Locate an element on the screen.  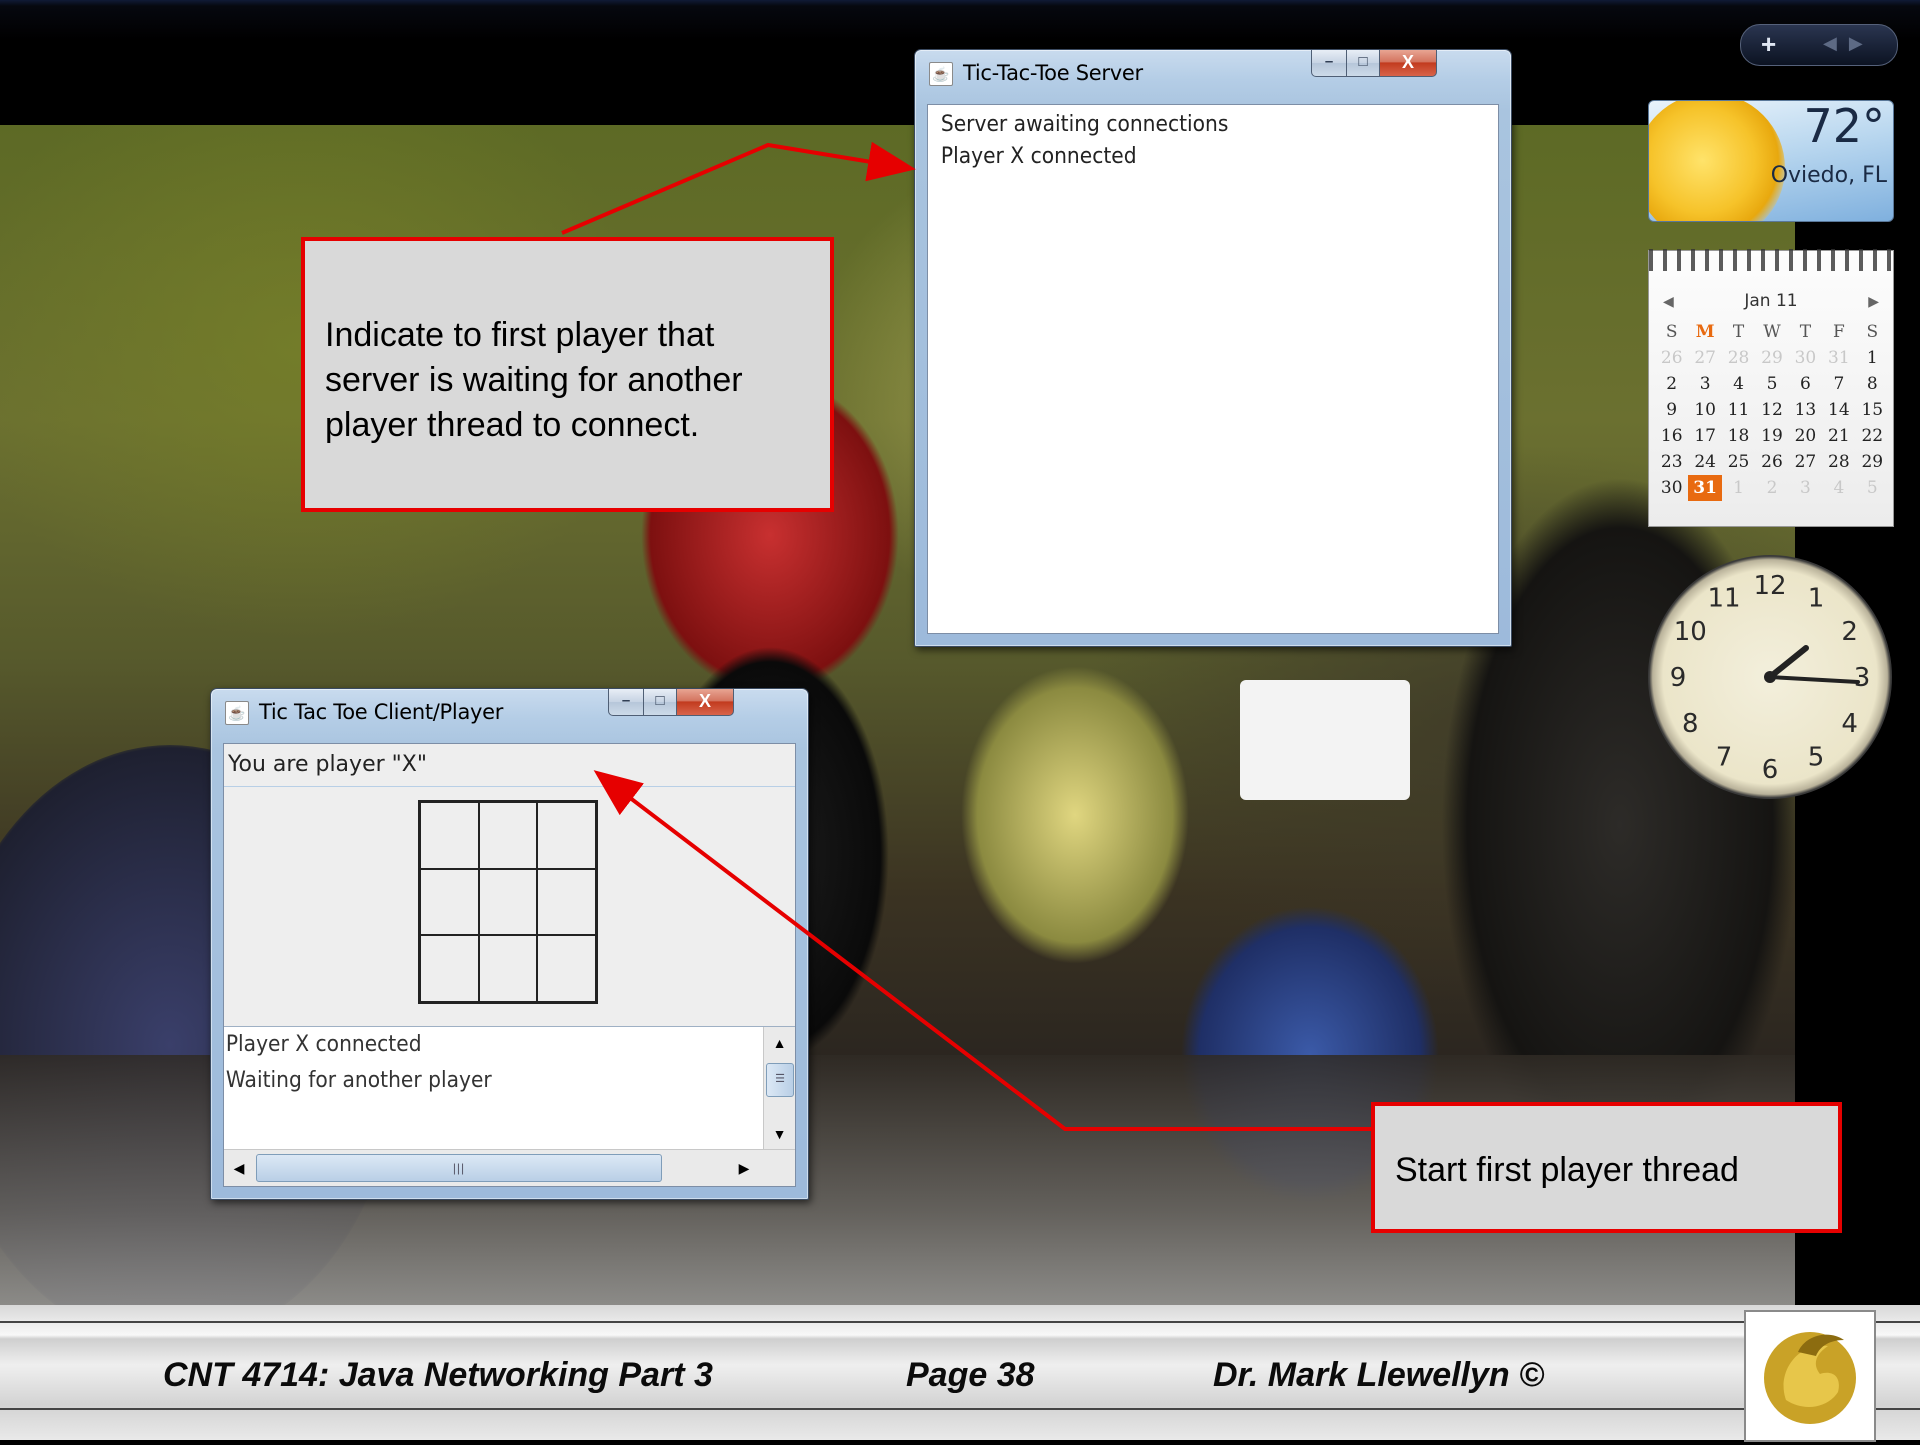
clock-numeral: 4 is located at coordinates (1849, 724).